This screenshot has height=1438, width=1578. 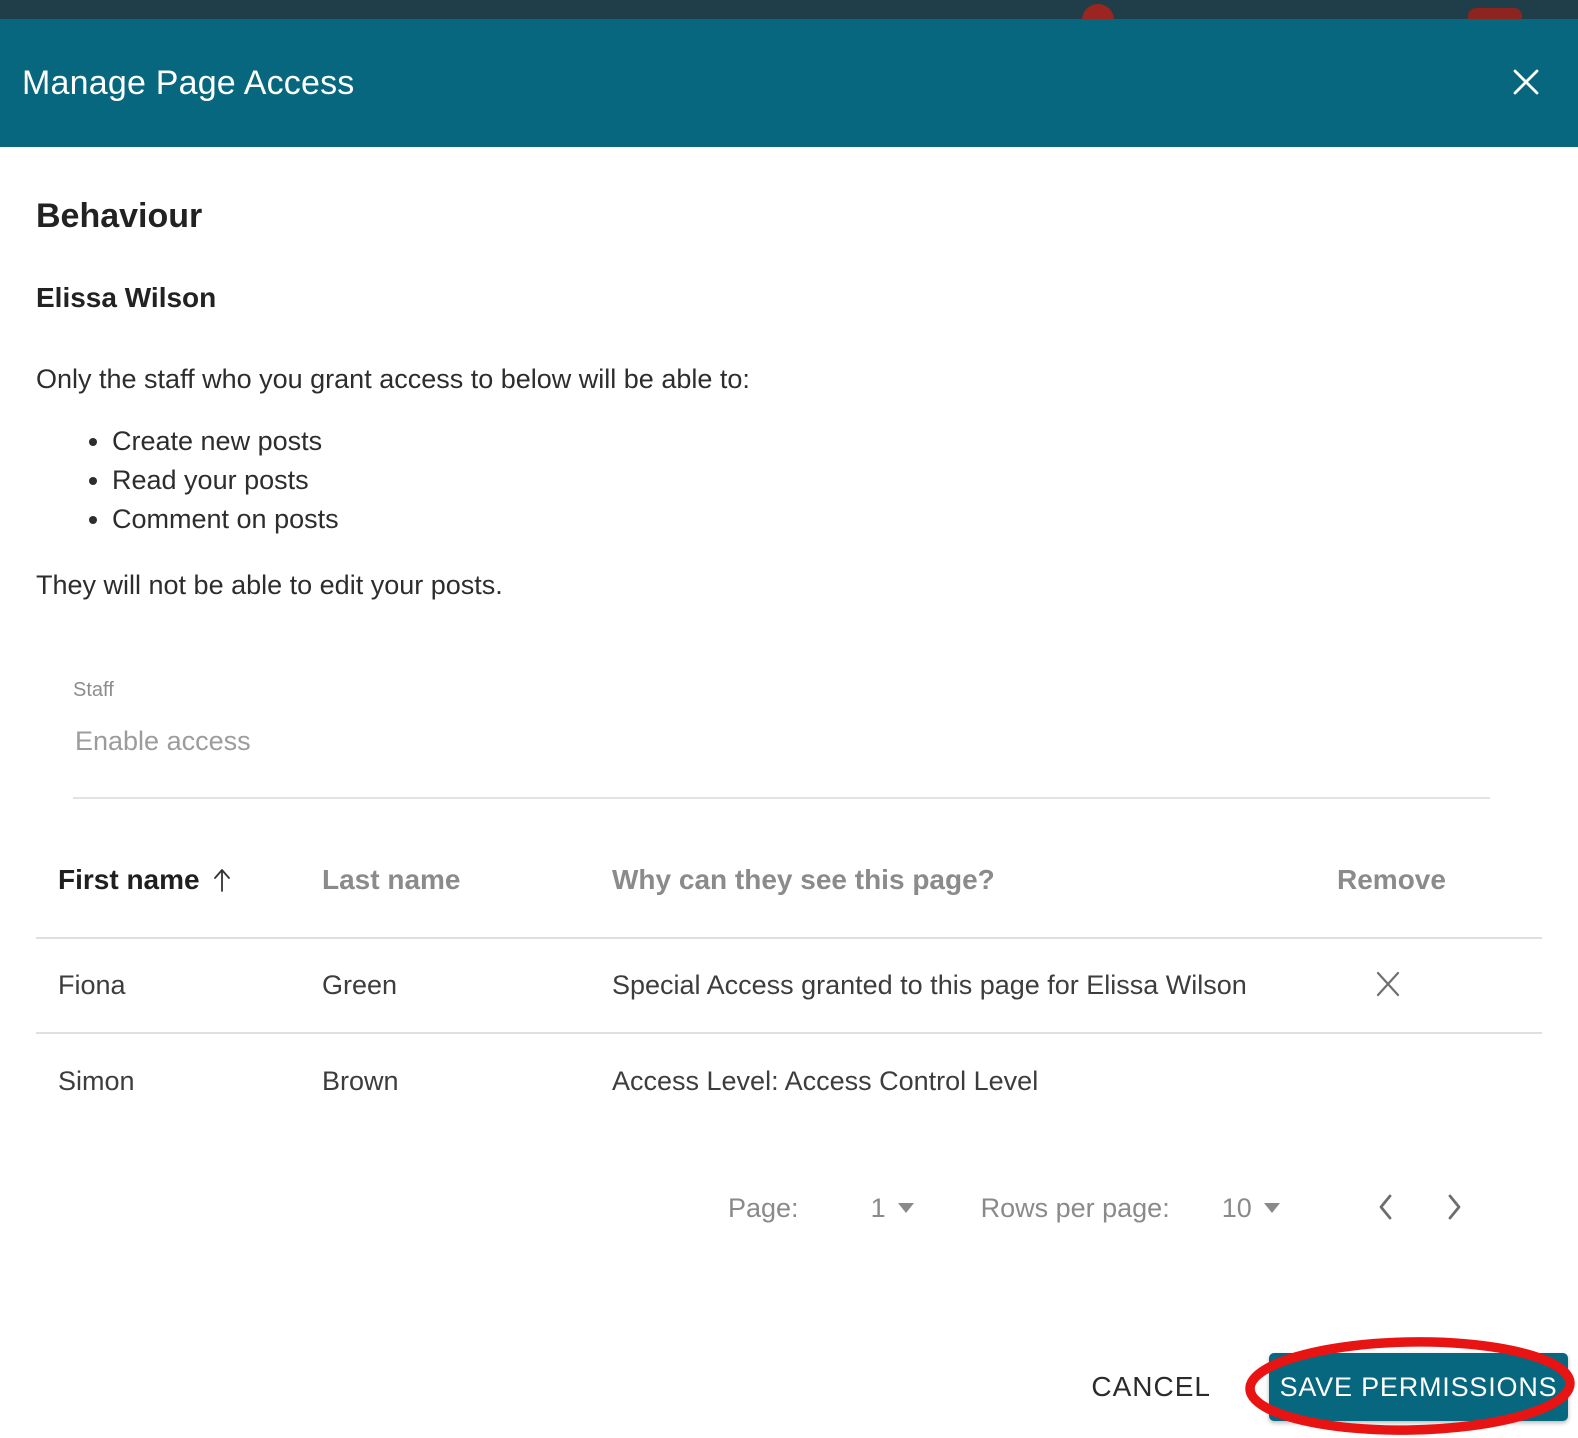 What do you see at coordinates (827, 441) in the screenshot?
I see `list-item: Create new posts` at bounding box center [827, 441].